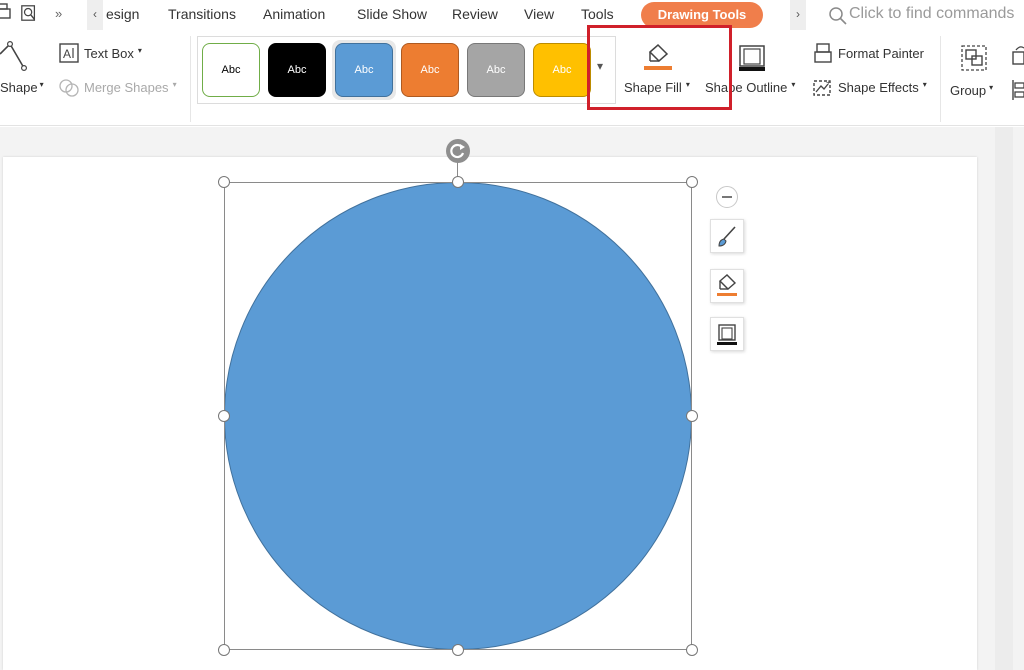 The image size is (1024, 670). I want to click on tab-animation: Animation, so click(294, 14).